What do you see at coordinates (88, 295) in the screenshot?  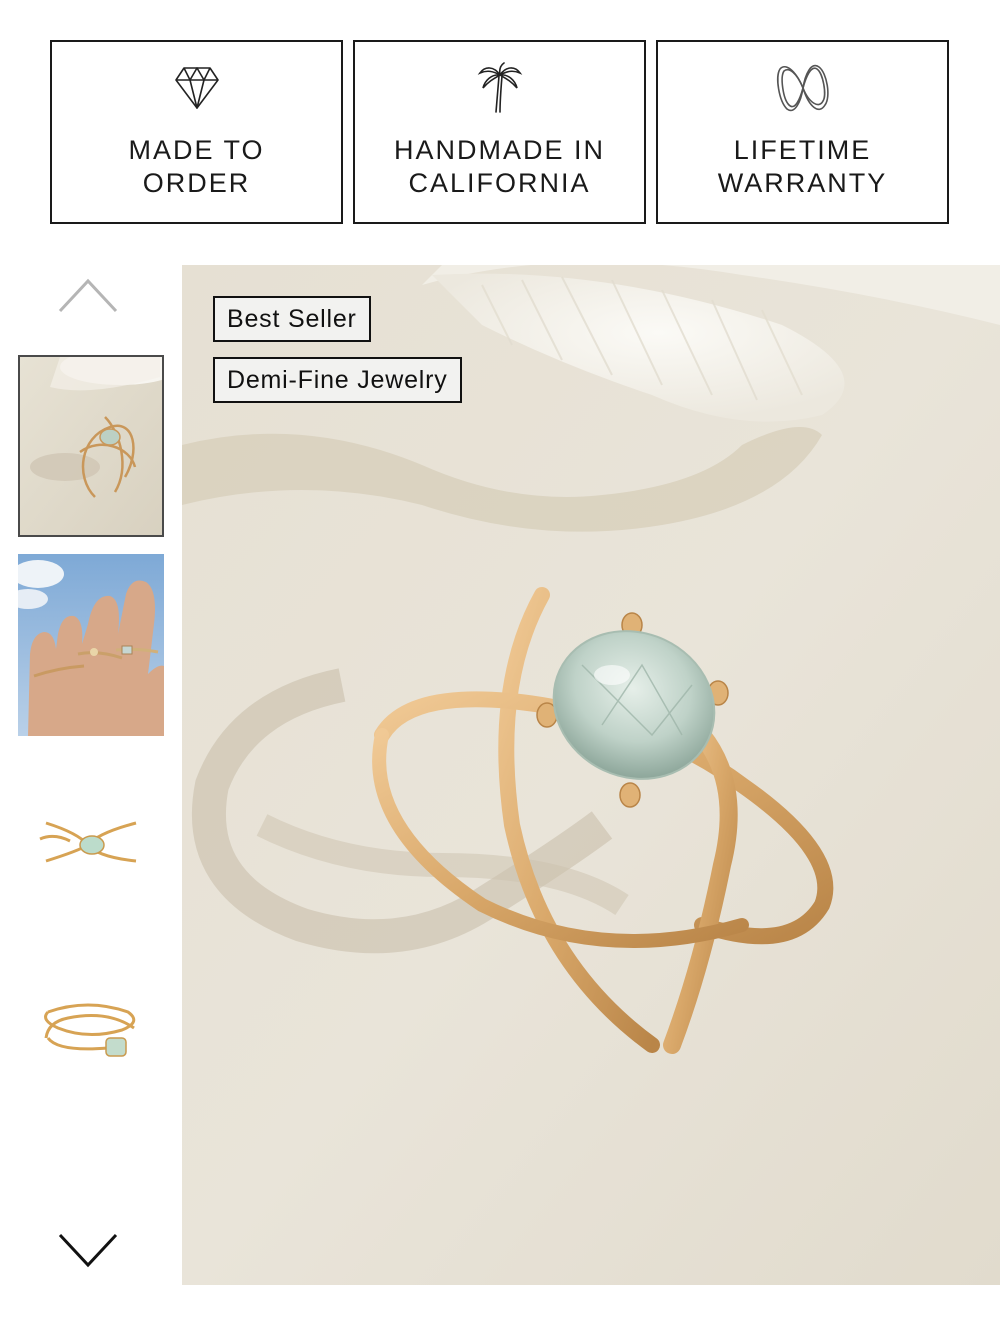 I see `chevron-up-icon` at bounding box center [88, 295].